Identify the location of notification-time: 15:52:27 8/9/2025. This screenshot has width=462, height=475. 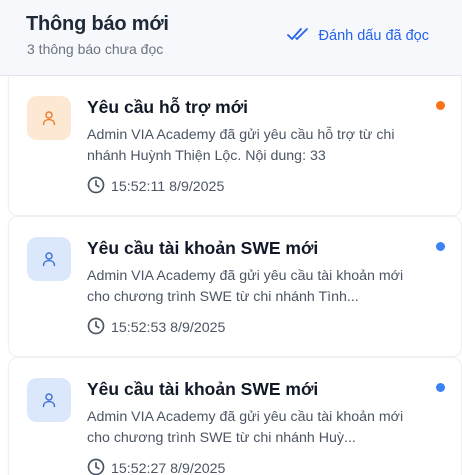
(156, 466).